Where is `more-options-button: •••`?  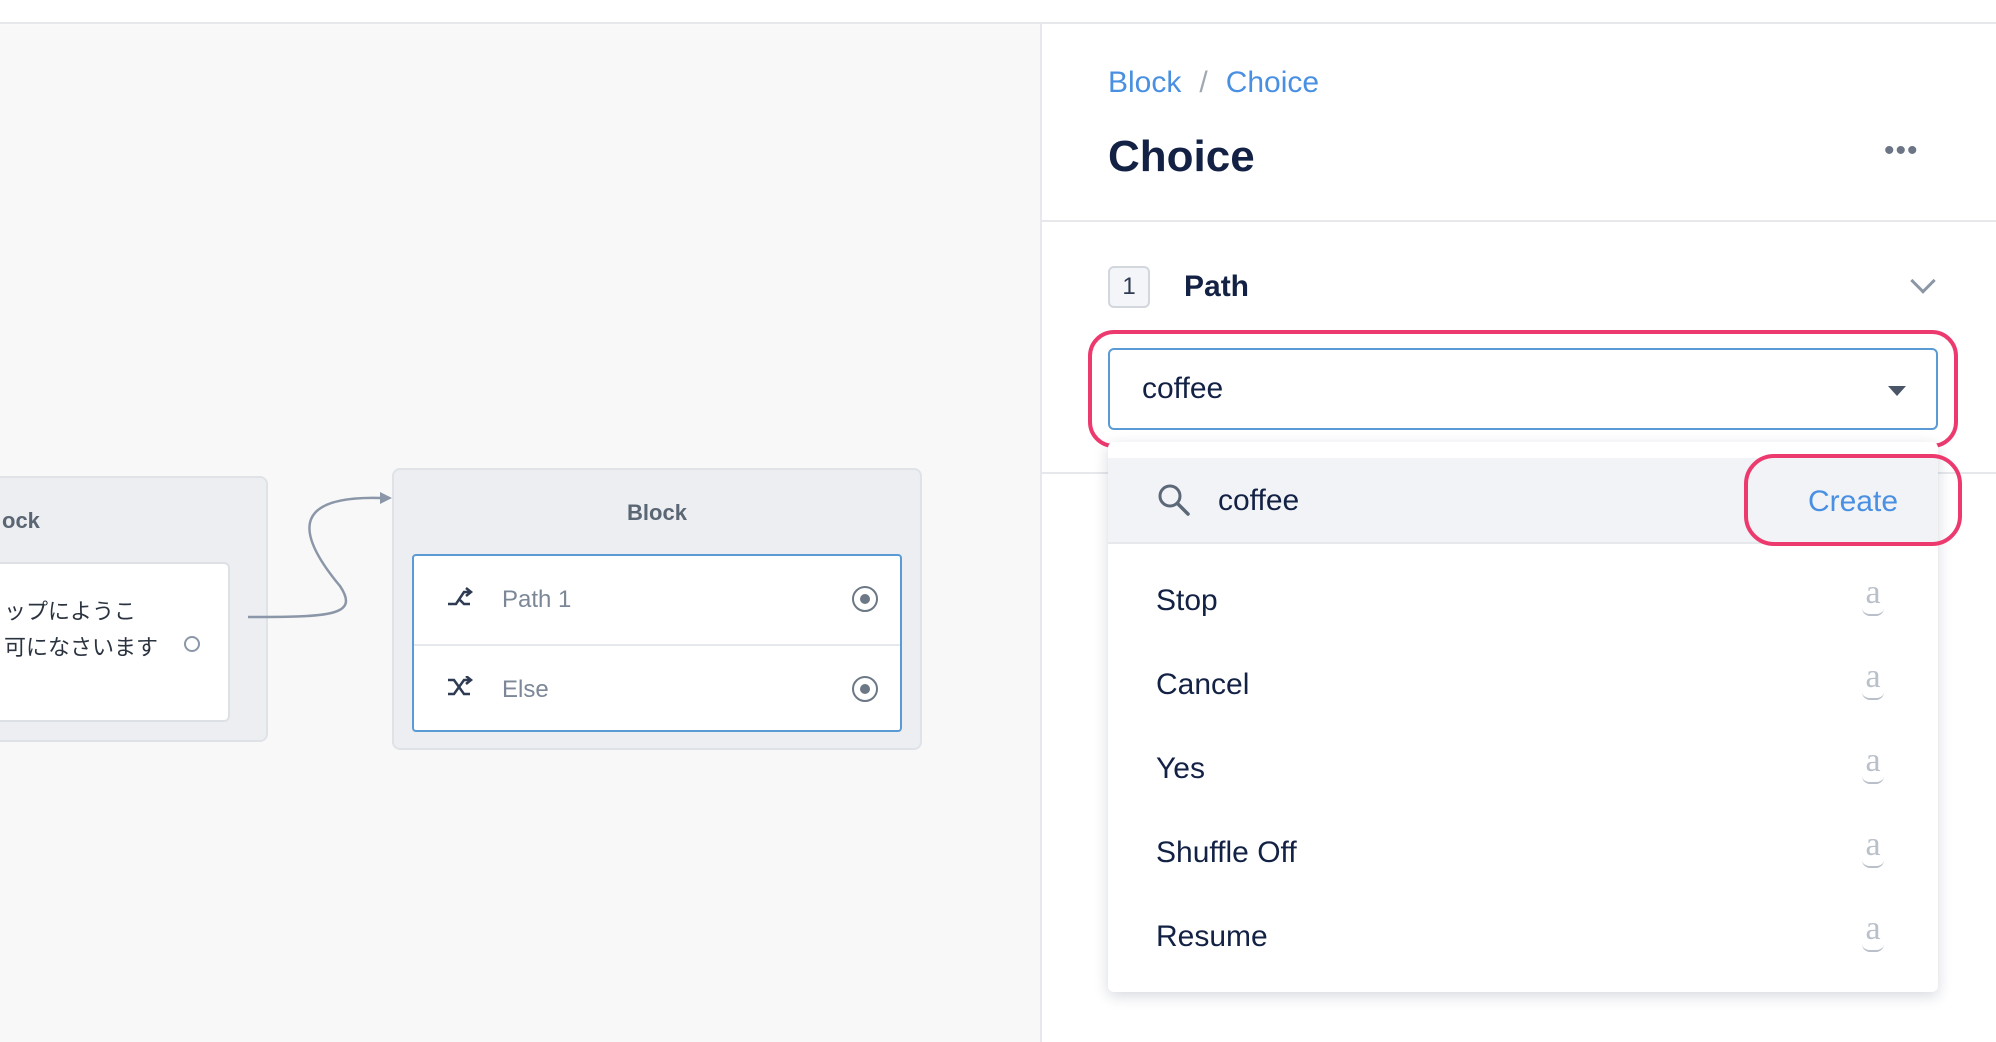 more-options-button: ••• is located at coordinates (1901, 151).